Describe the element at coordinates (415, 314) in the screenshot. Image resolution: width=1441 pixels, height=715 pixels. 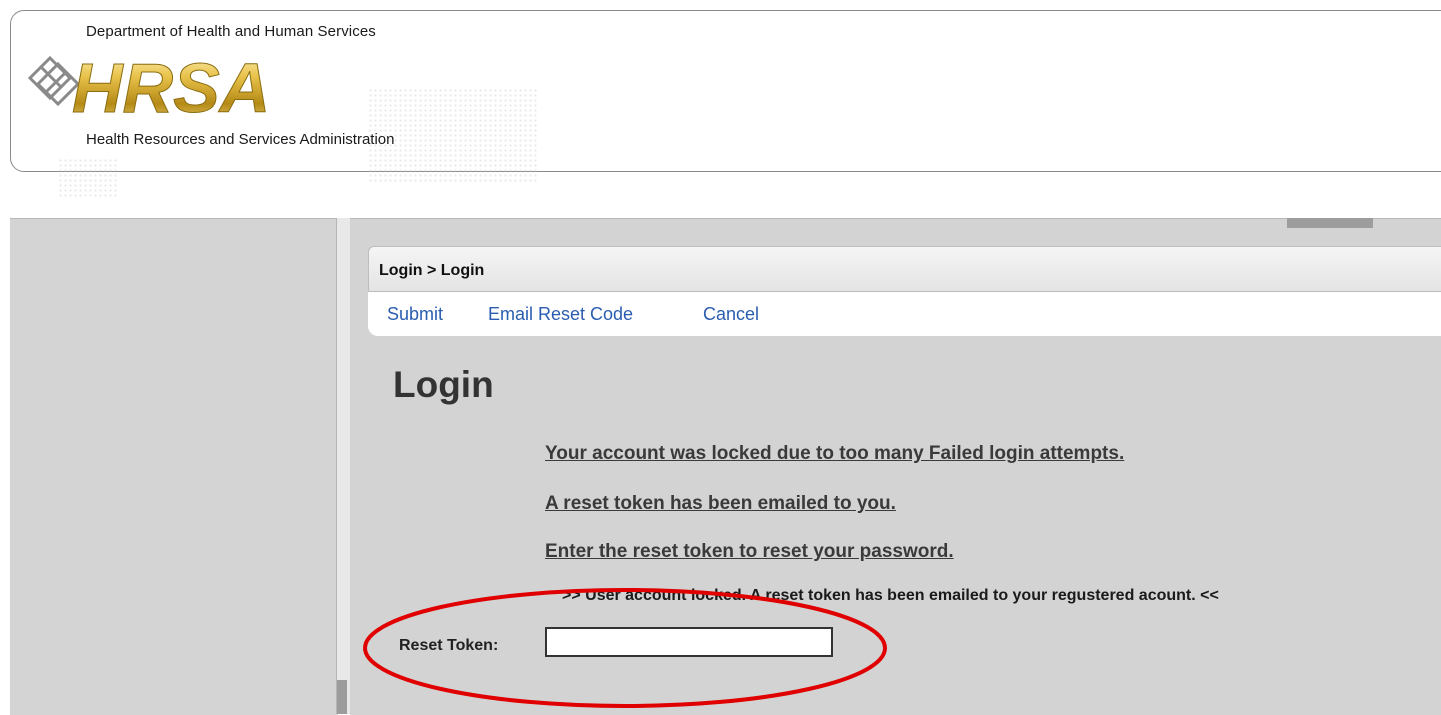
I see `submit-link: Submit` at that location.